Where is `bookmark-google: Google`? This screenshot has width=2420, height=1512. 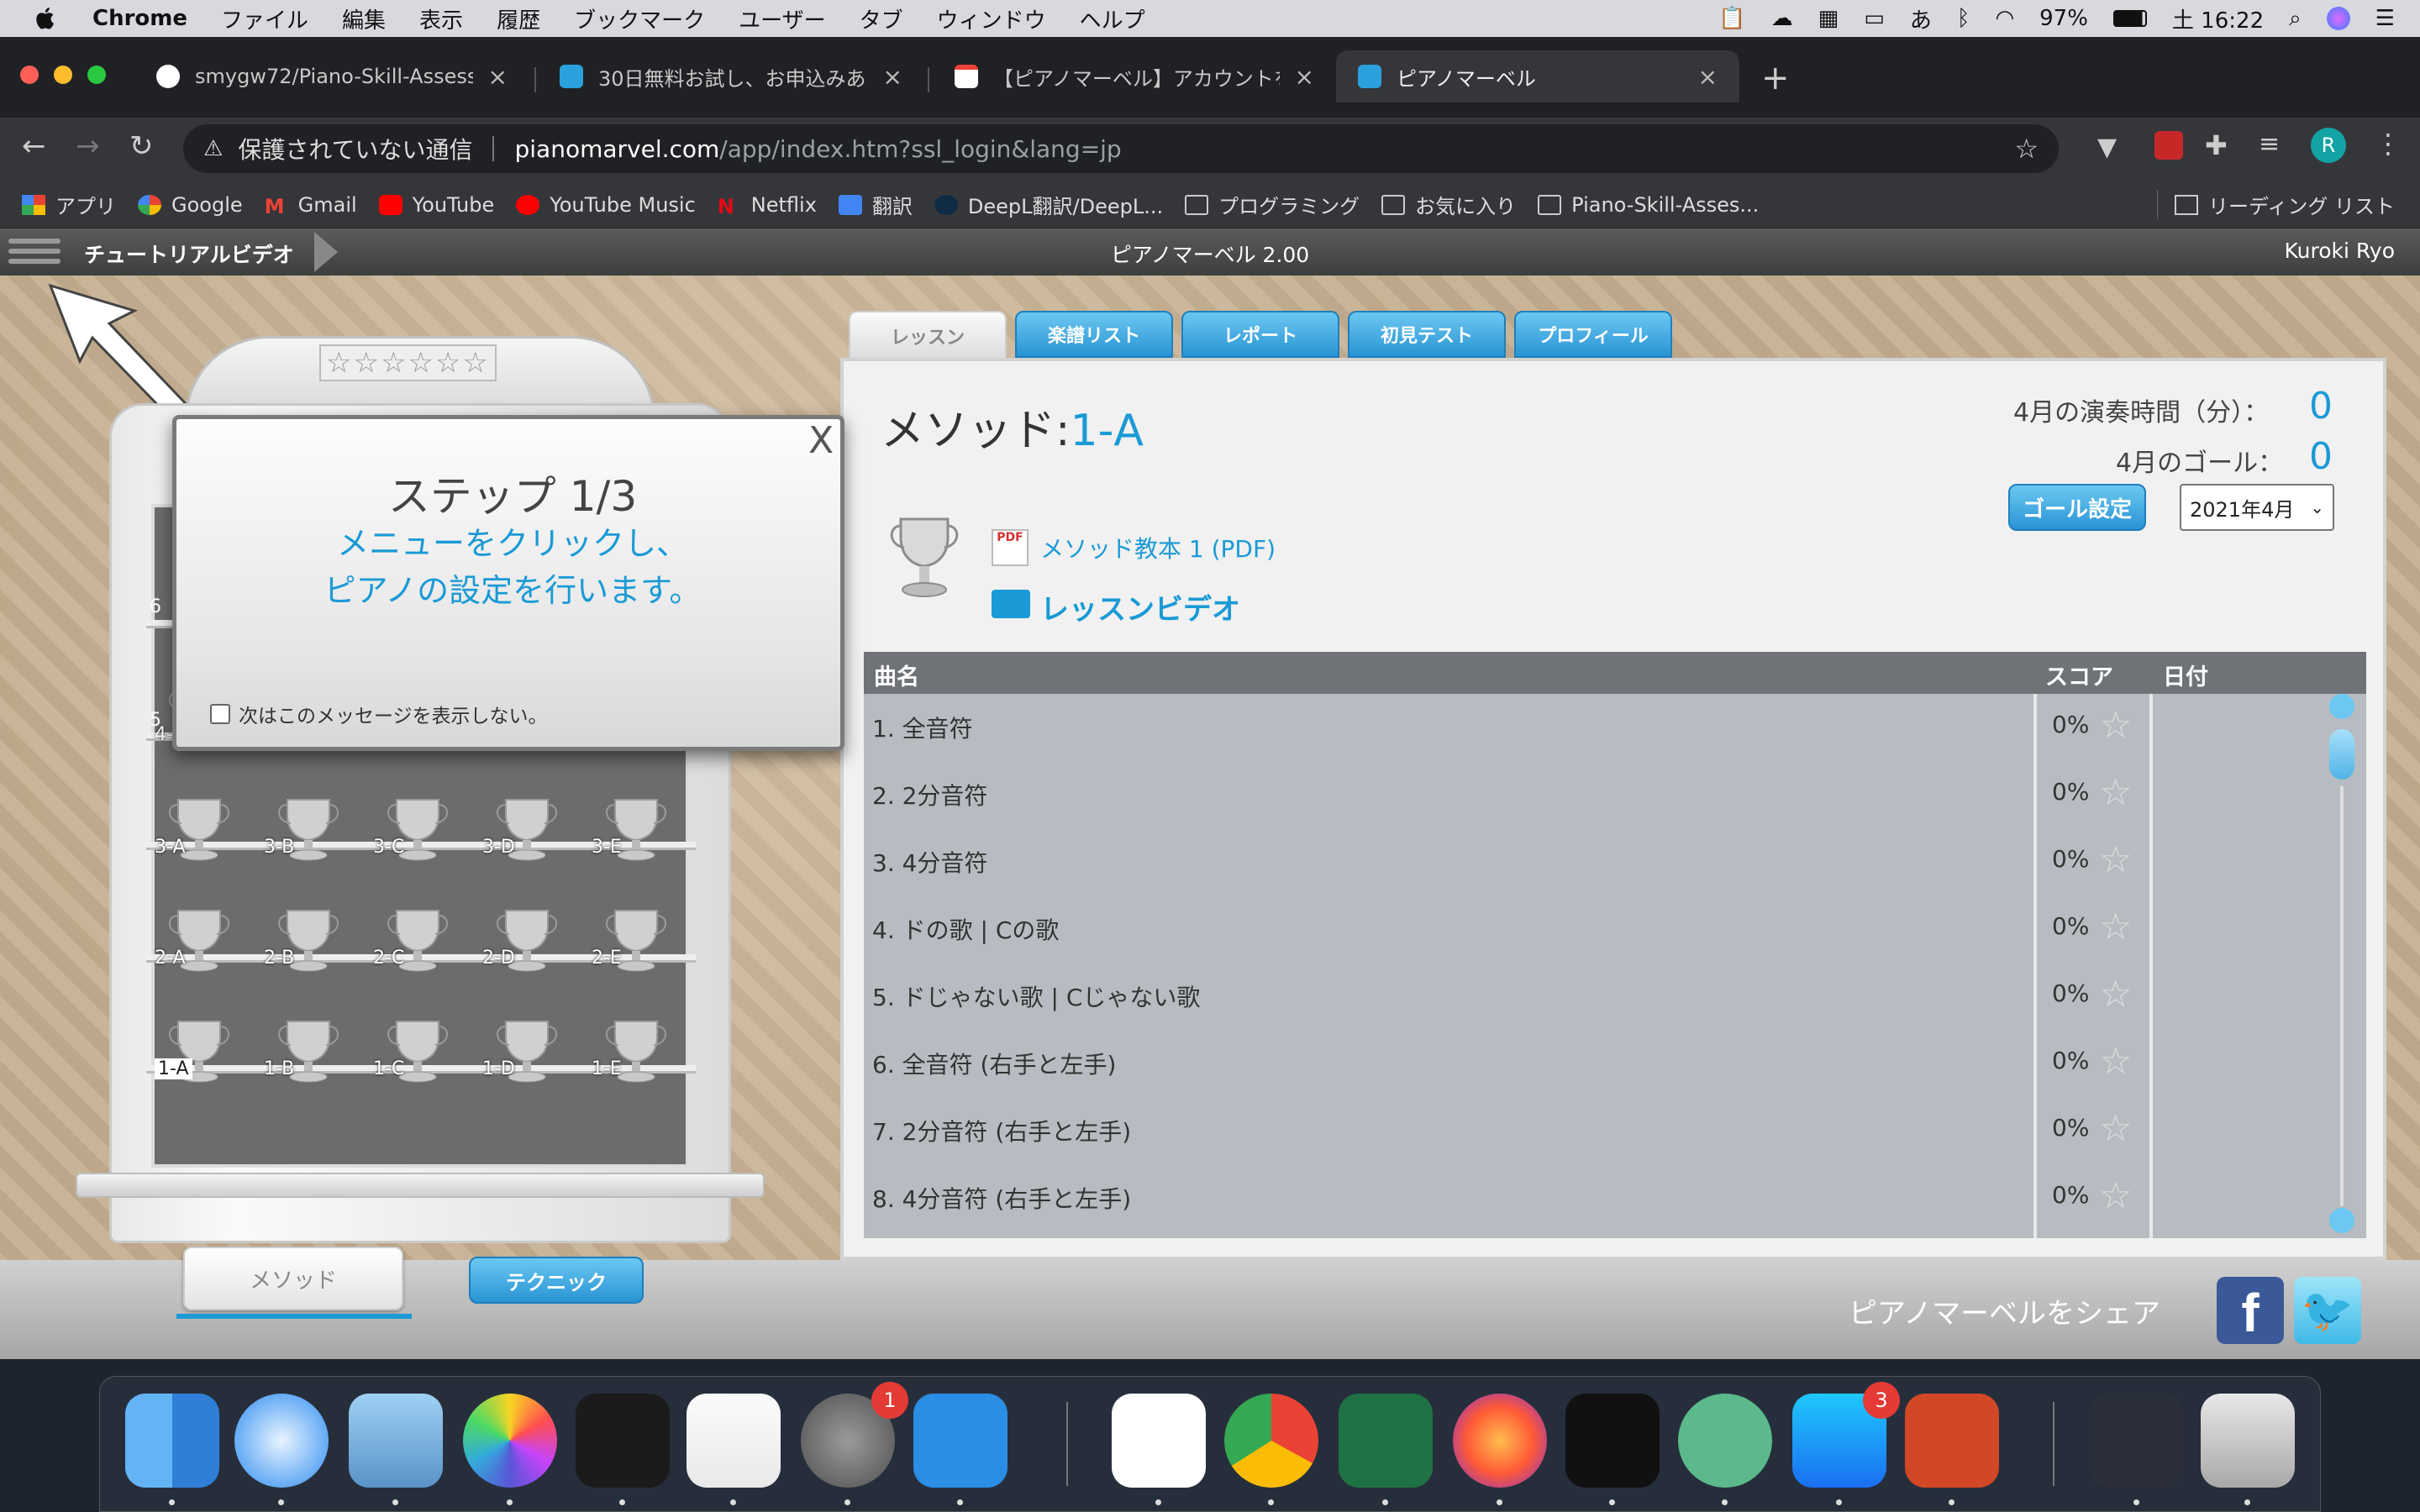
bookmark-google: Google is located at coordinates (191, 205).